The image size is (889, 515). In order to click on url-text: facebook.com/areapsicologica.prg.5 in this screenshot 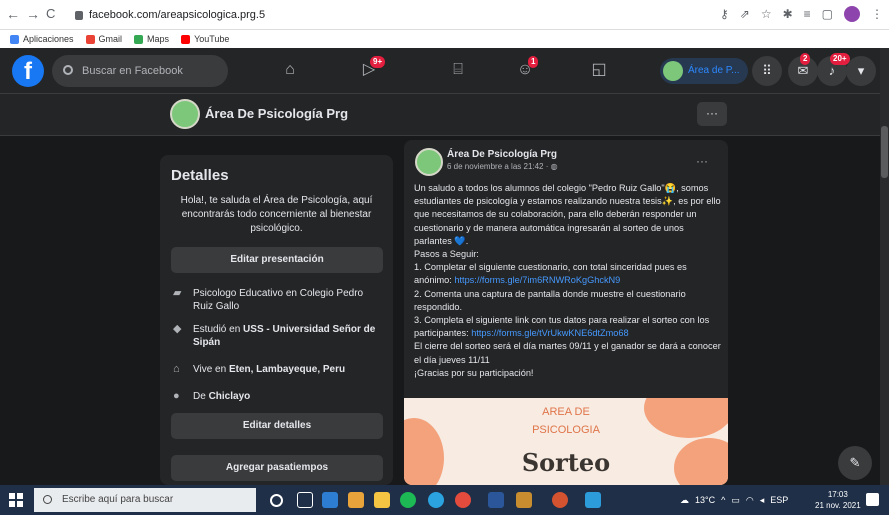, I will do `click(177, 15)`.